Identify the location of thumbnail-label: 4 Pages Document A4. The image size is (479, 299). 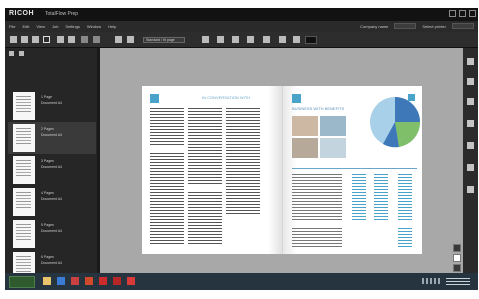
(52, 196).